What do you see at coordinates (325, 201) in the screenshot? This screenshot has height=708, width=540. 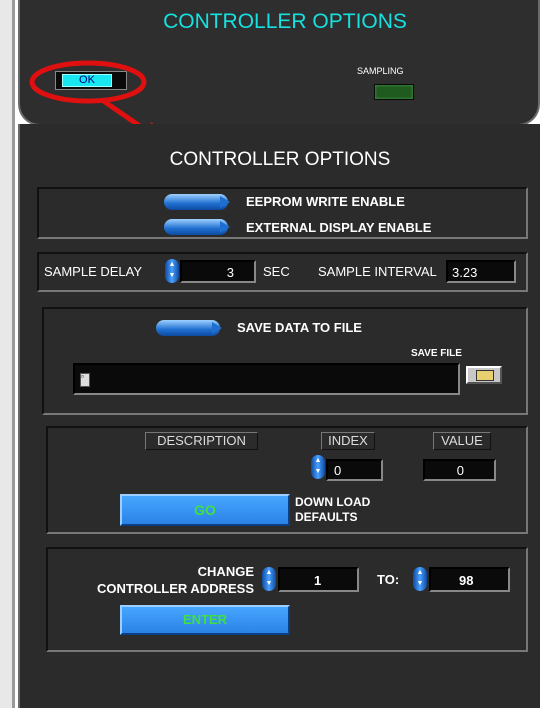 I see `eeprom-write-label: EEPROM WRITE ENABLE` at bounding box center [325, 201].